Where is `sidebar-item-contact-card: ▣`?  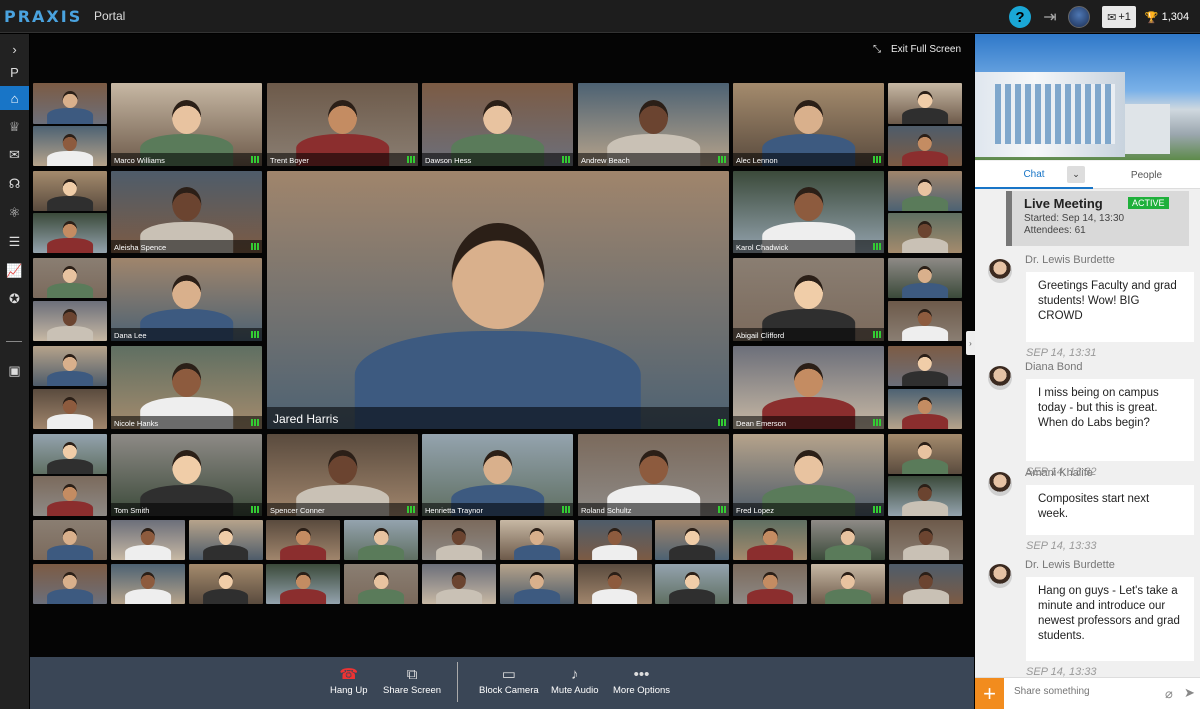
sidebar-item-contact-card: ▣ is located at coordinates (14, 371).